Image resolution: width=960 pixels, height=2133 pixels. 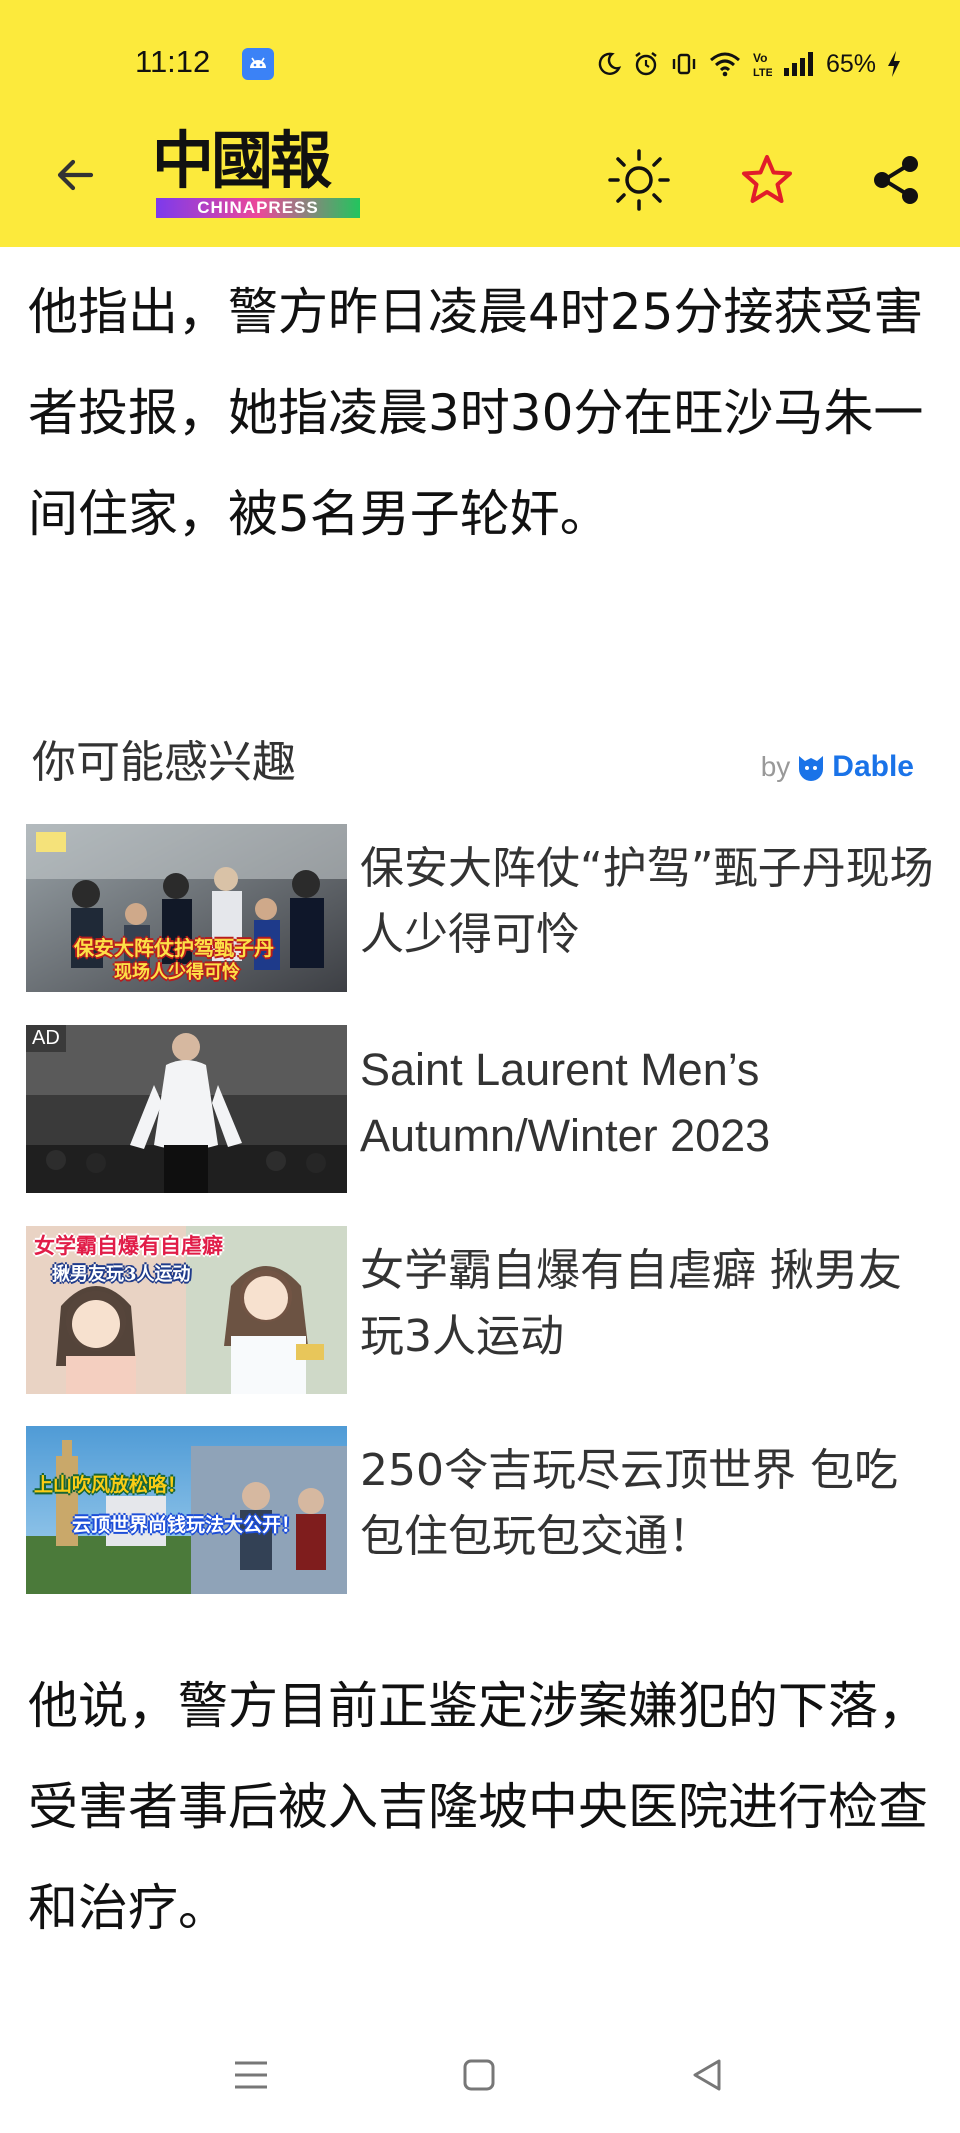 What do you see at coordinates (646, 64) in the screenshot?
I see `alarm-icon` at bounding box center [646, 64].